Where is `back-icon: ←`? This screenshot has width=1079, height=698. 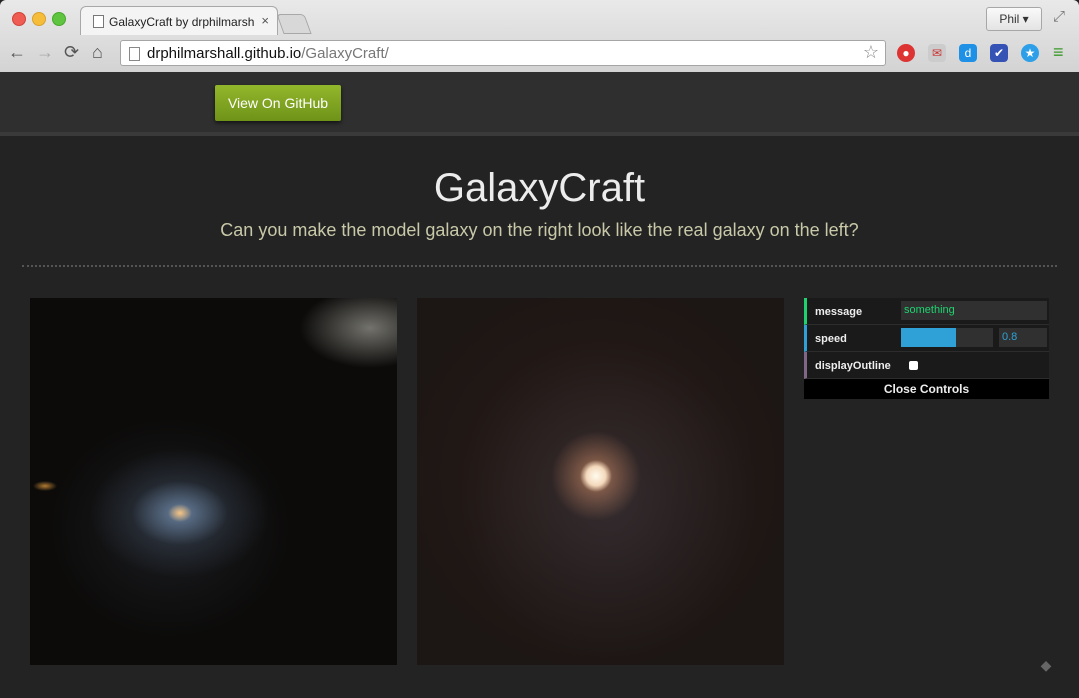 back-icon: ← is located at coordinates (17, 52).